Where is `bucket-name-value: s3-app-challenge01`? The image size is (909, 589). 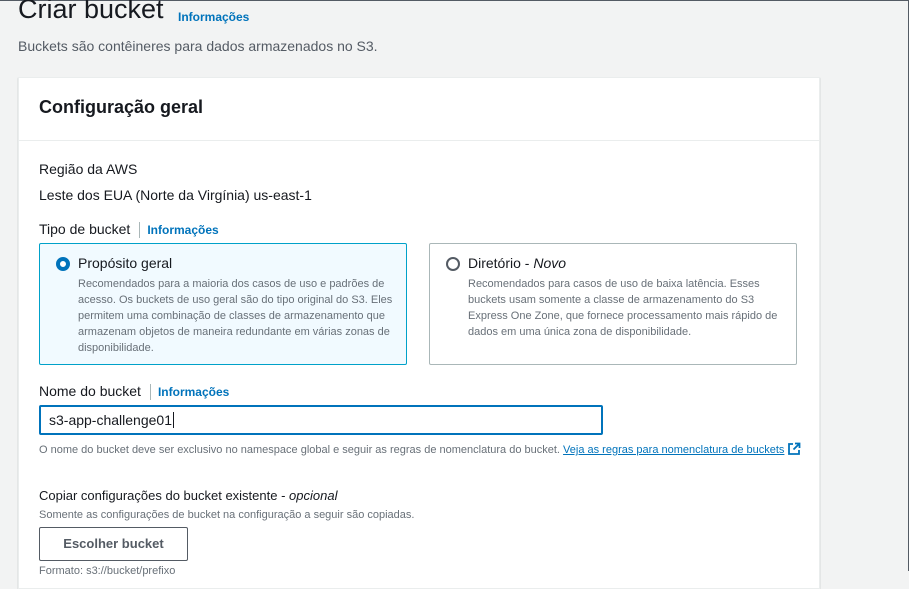 bucket-name-value: s3-app-challenge01 is located at coordinates (110, 420).